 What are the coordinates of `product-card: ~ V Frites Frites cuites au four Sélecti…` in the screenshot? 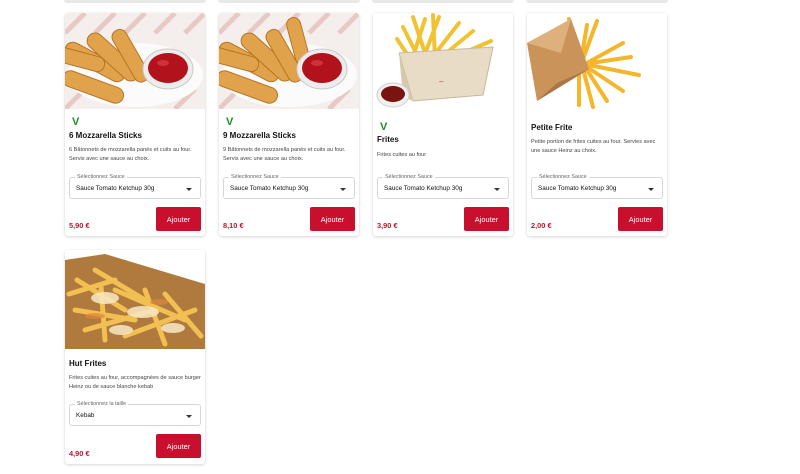 It's located at (443, 124).